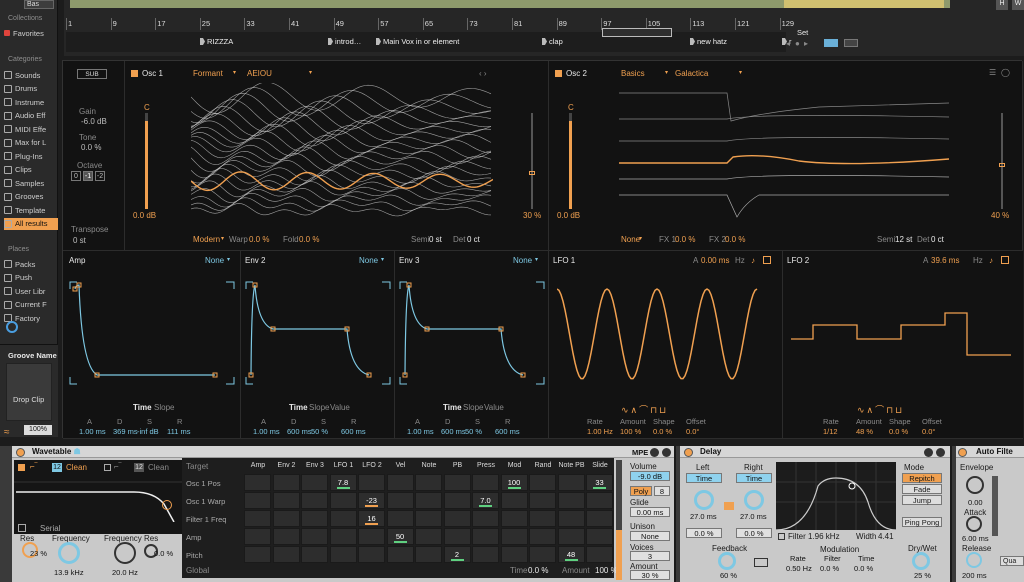 The height and width of the screenshot is (582, 1024). I want to click on filter-info-icon, so click(167, 505).